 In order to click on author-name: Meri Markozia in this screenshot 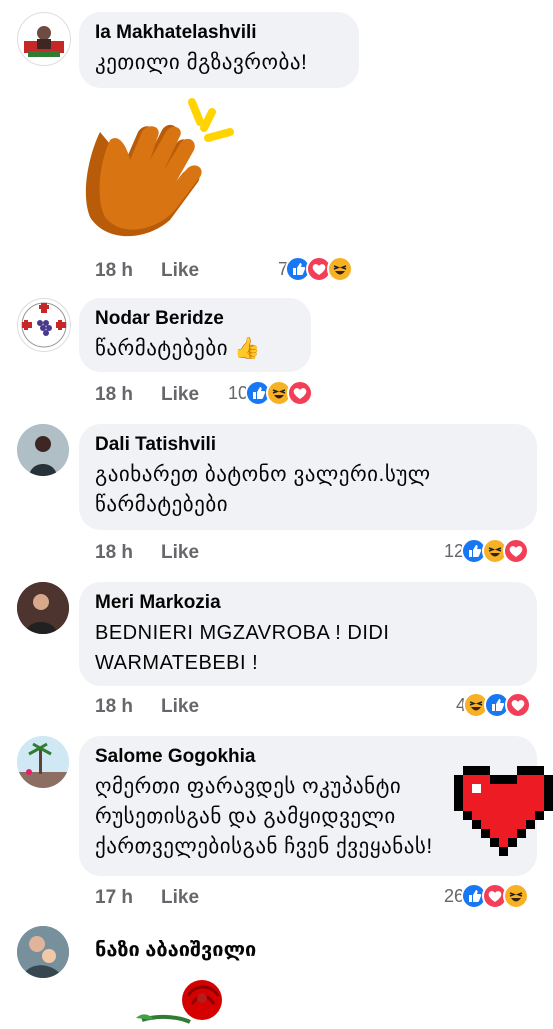, I will do `click(308, 603)`.